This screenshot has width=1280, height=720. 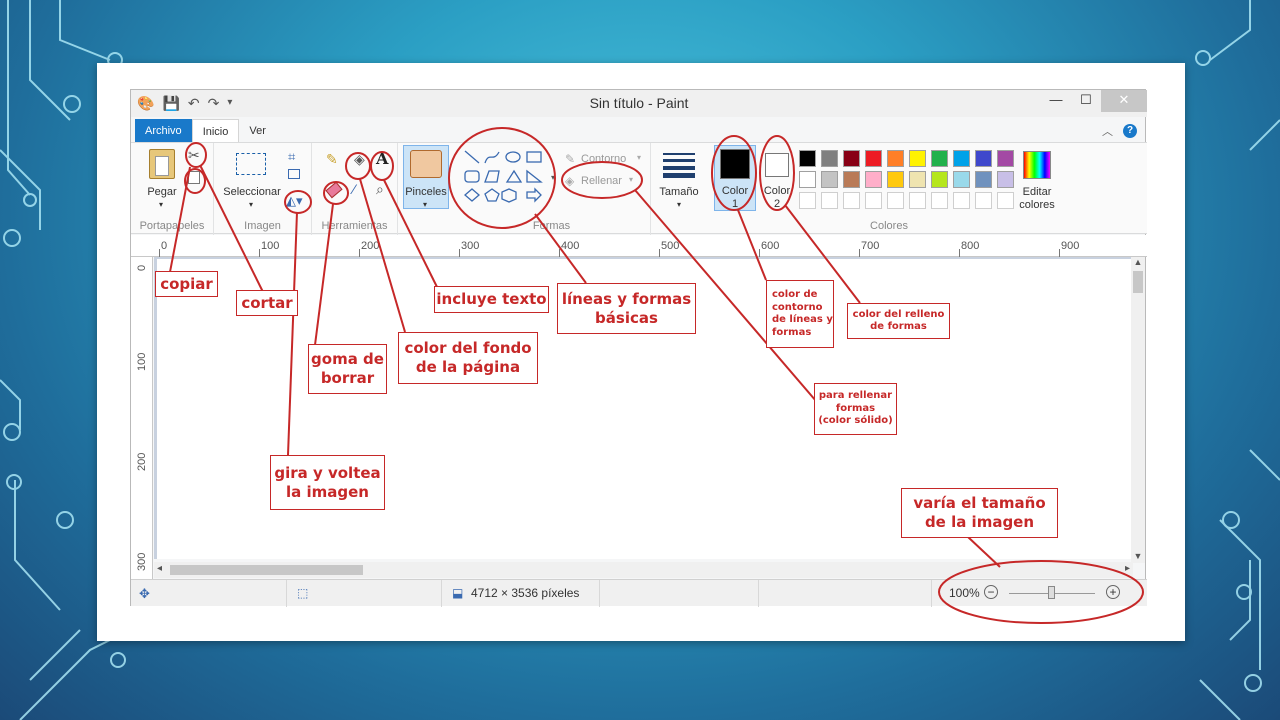 I want to click on group-label-clipboard: Portapapeles, so click(x=172, y=226).